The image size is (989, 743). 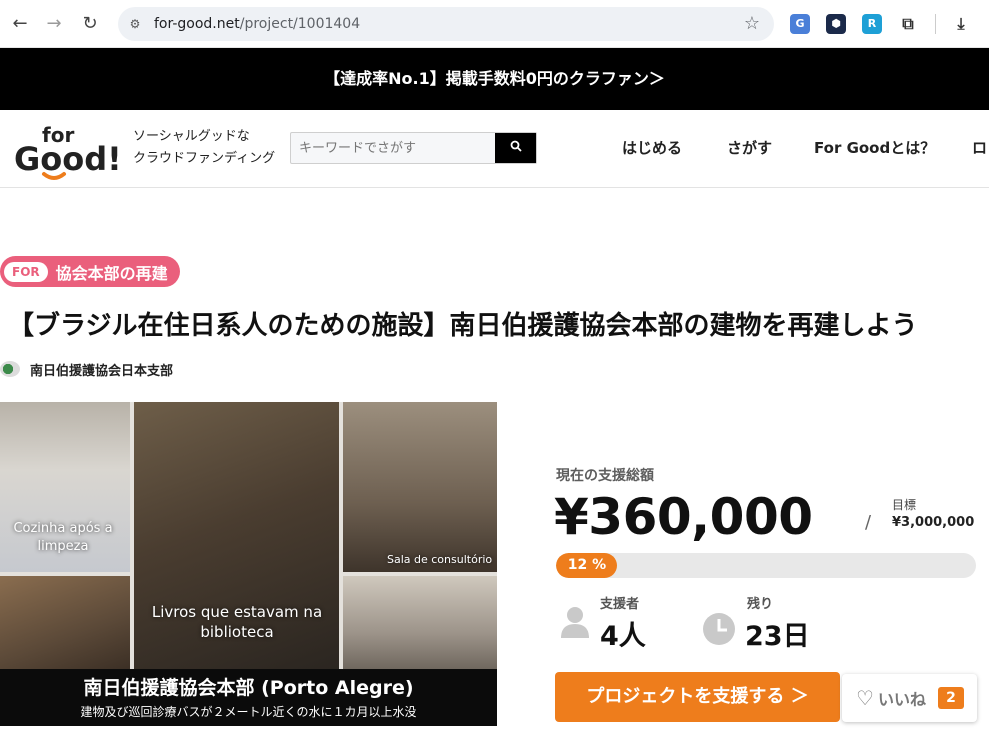 I want to click on goal-label: 目標, so click(x=904, y=505).